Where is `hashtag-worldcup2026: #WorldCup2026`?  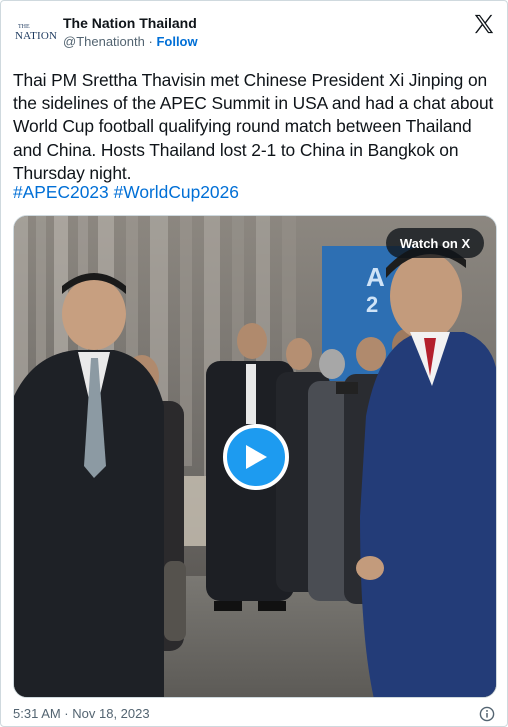 hashtag-worldcup2026: #WorldCup2026 is located at coordinates (176, 192).